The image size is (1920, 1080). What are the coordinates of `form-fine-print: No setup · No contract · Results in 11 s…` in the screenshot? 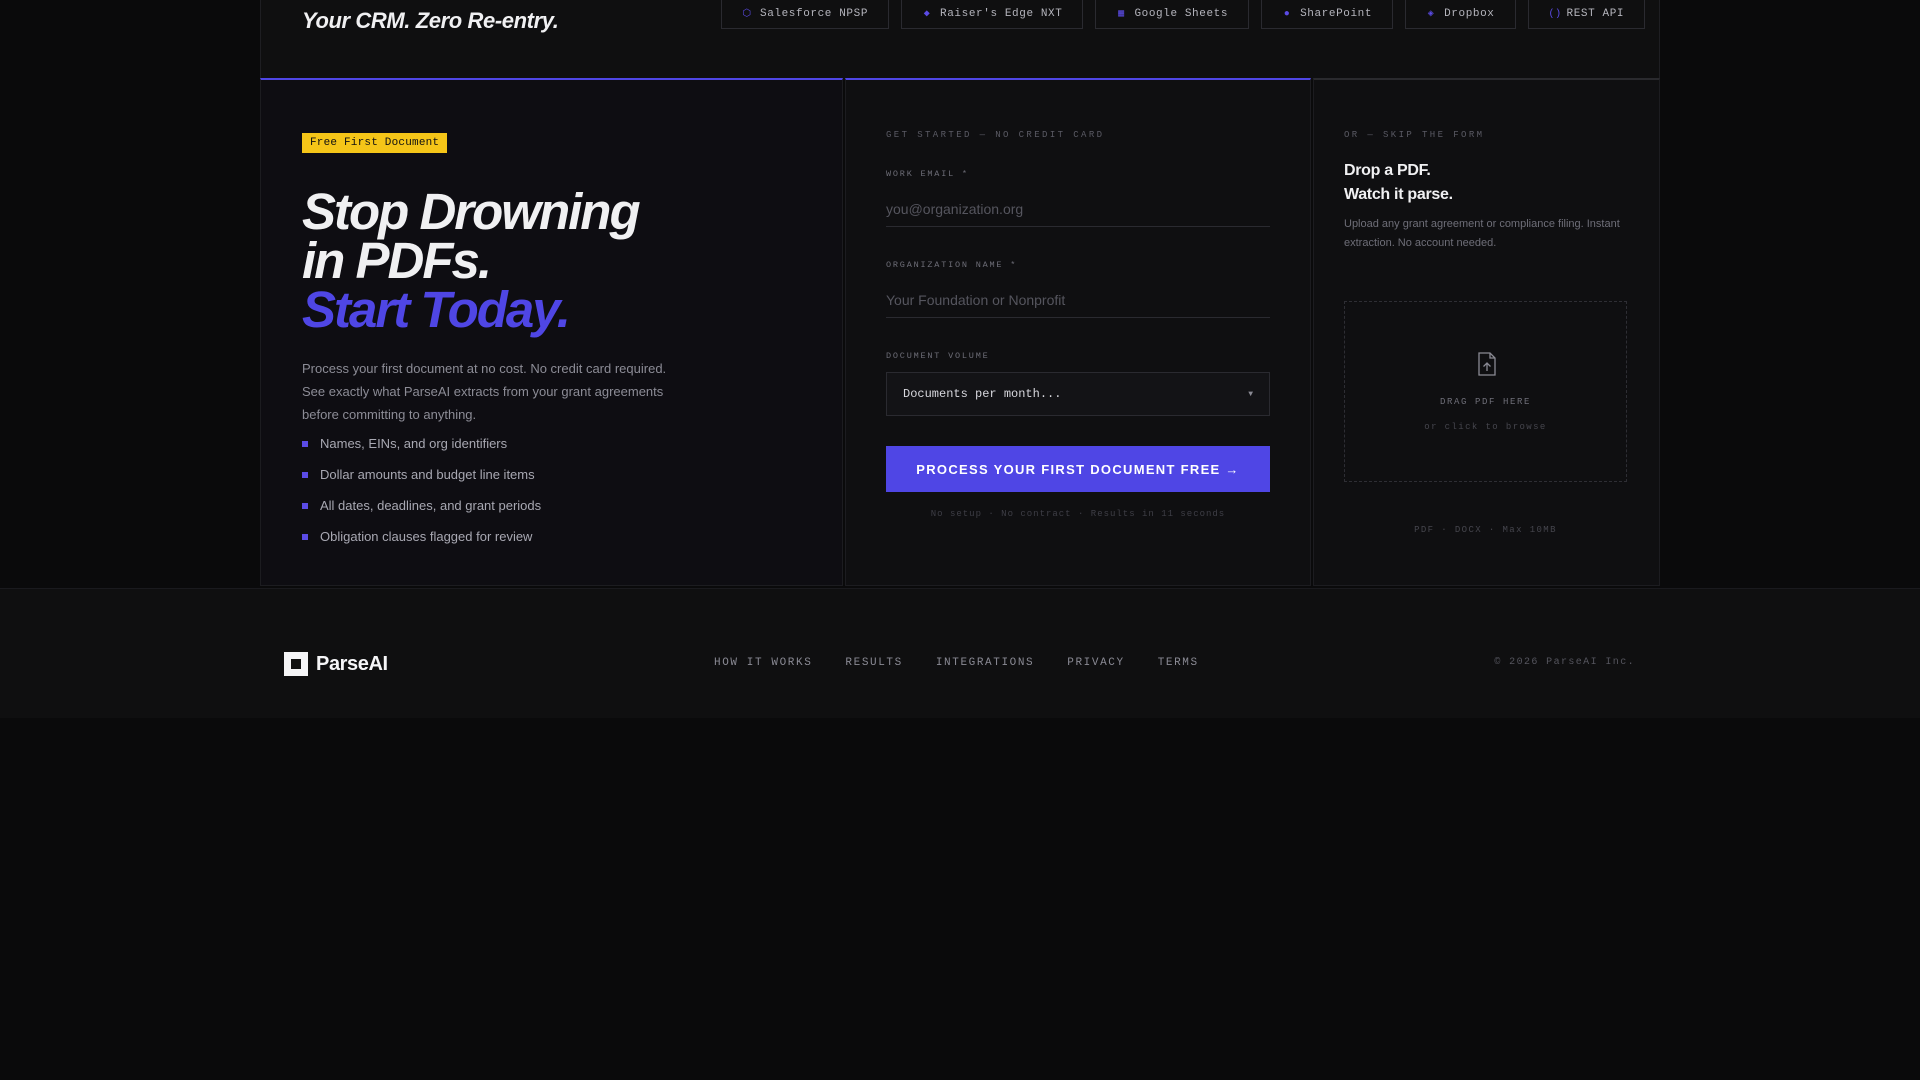 It's located at (1078, 514).